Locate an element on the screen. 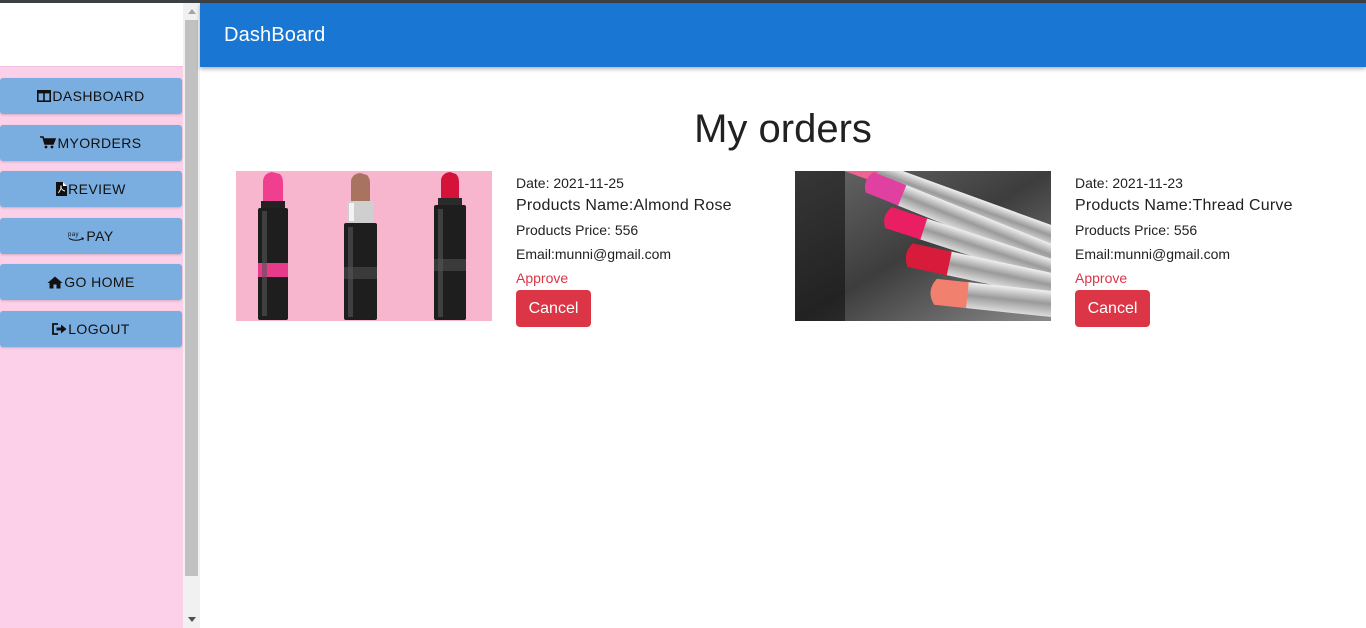 The height and width of the screenshot is (628, 1366). sidebar-scrollbar is located at coordinates (191, 315).